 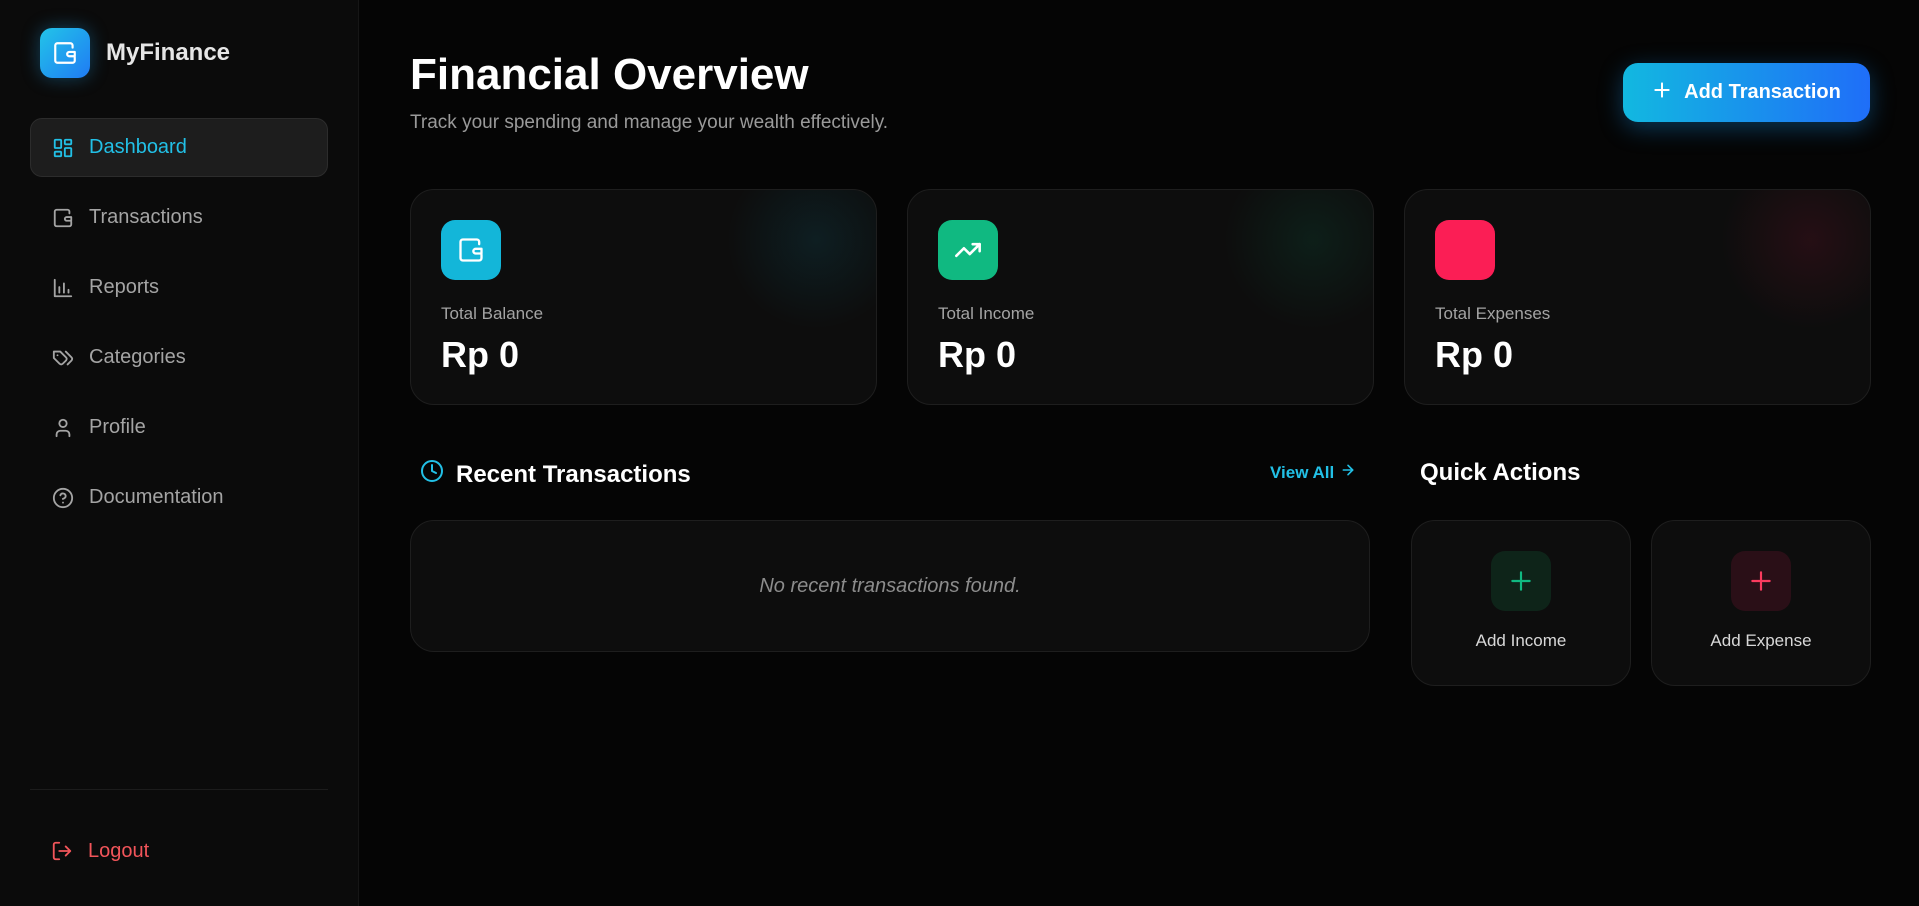 I want to click on sidebar-item-label: Dashboard, so click(x=138, y=147).